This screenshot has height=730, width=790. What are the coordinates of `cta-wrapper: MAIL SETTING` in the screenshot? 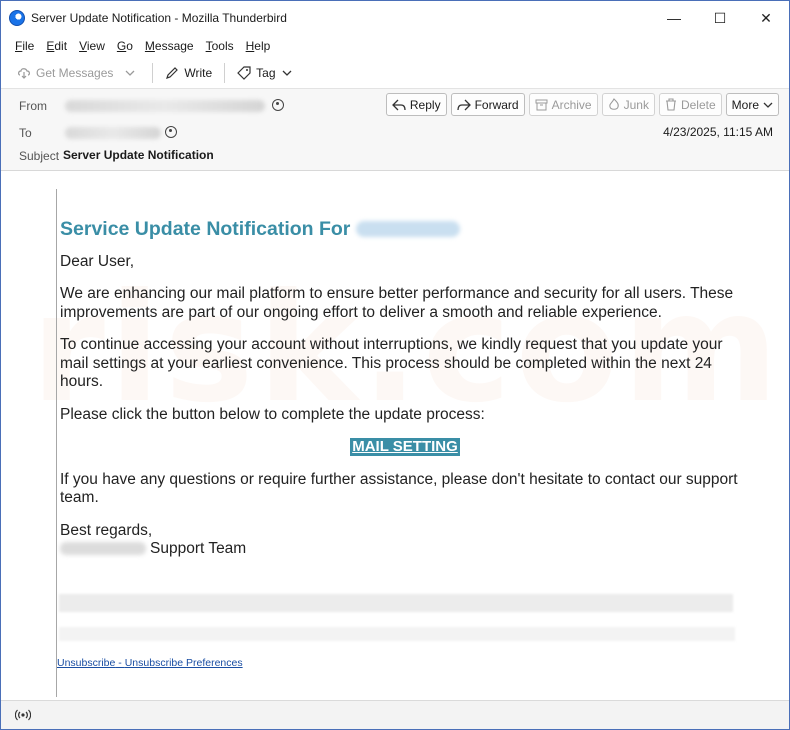 It's located at (405, 447).